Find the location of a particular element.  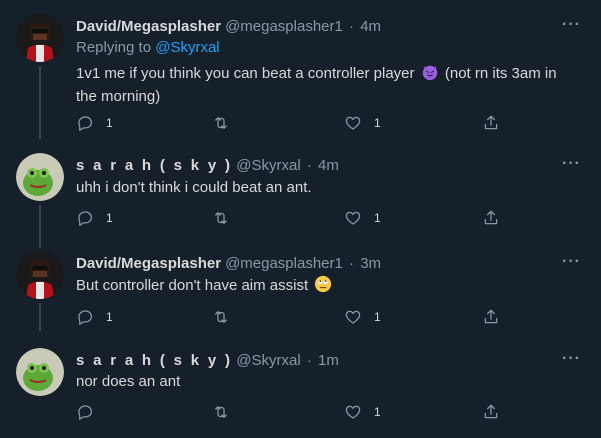

tweet-text: But controller don't have aim assist is located at coordinates (326, 287).